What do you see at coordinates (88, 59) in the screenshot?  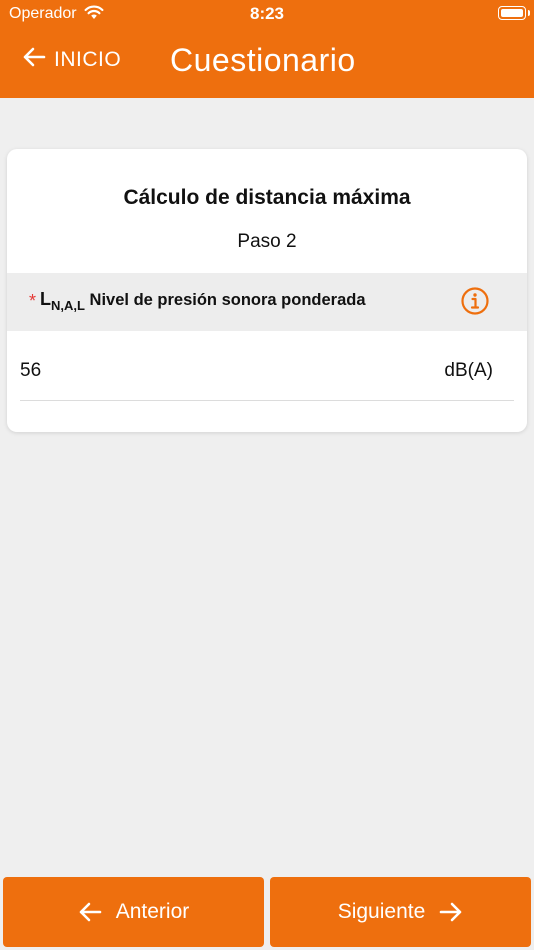 I see `back-label: INICIO` at bounding box center [88, 59].